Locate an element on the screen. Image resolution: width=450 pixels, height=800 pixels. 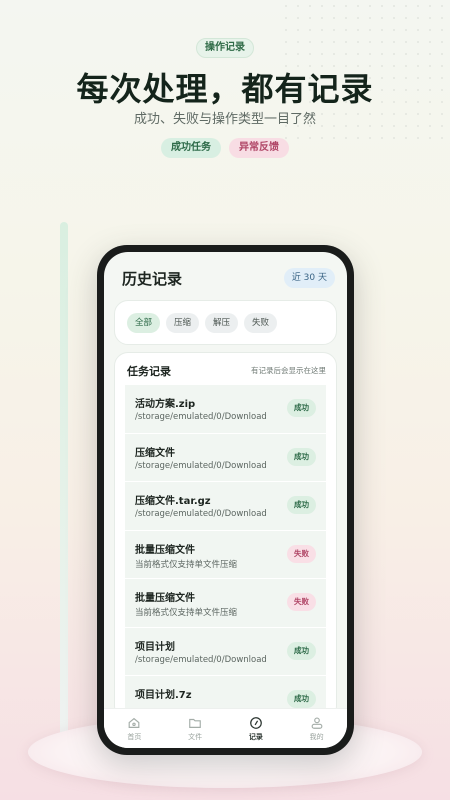
promo-tags: 成功任务 异常反馈 is located at coordinates (225, 148).